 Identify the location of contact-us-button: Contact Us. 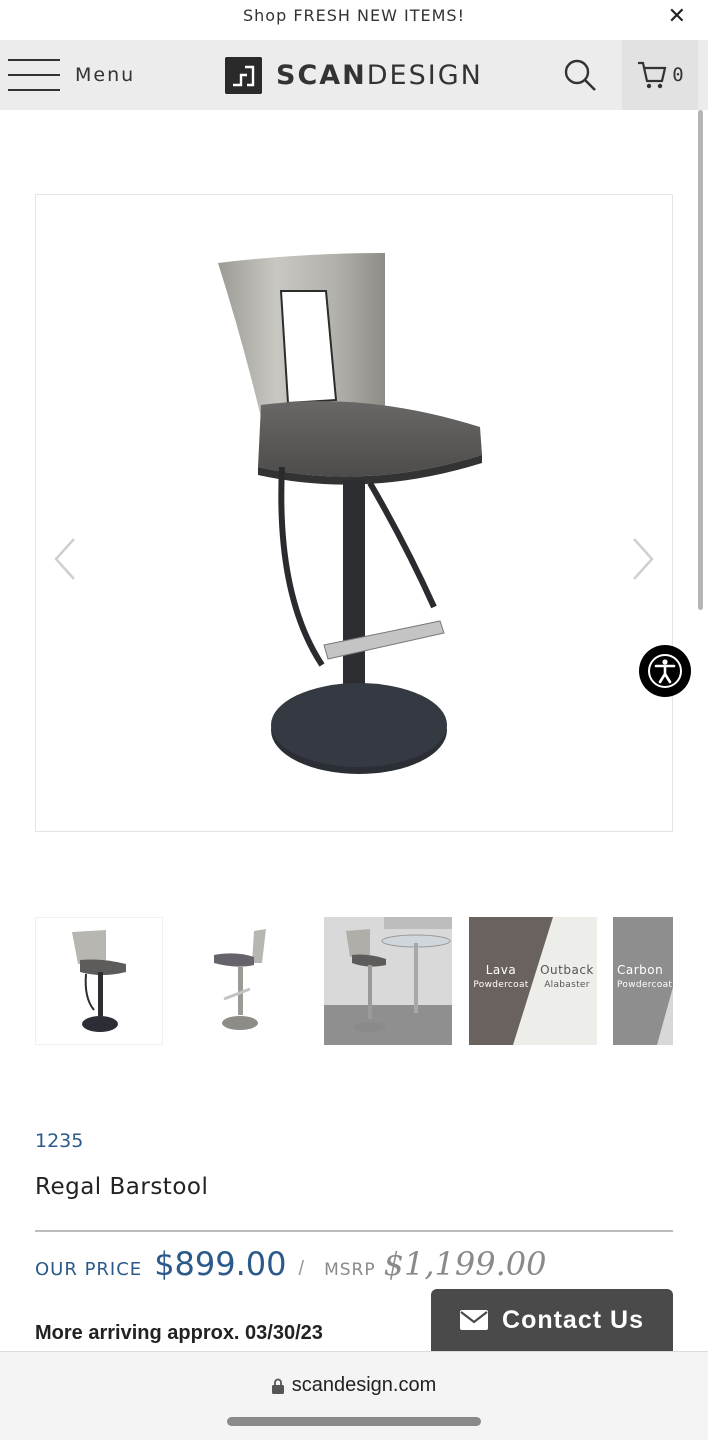
(552, 1320).